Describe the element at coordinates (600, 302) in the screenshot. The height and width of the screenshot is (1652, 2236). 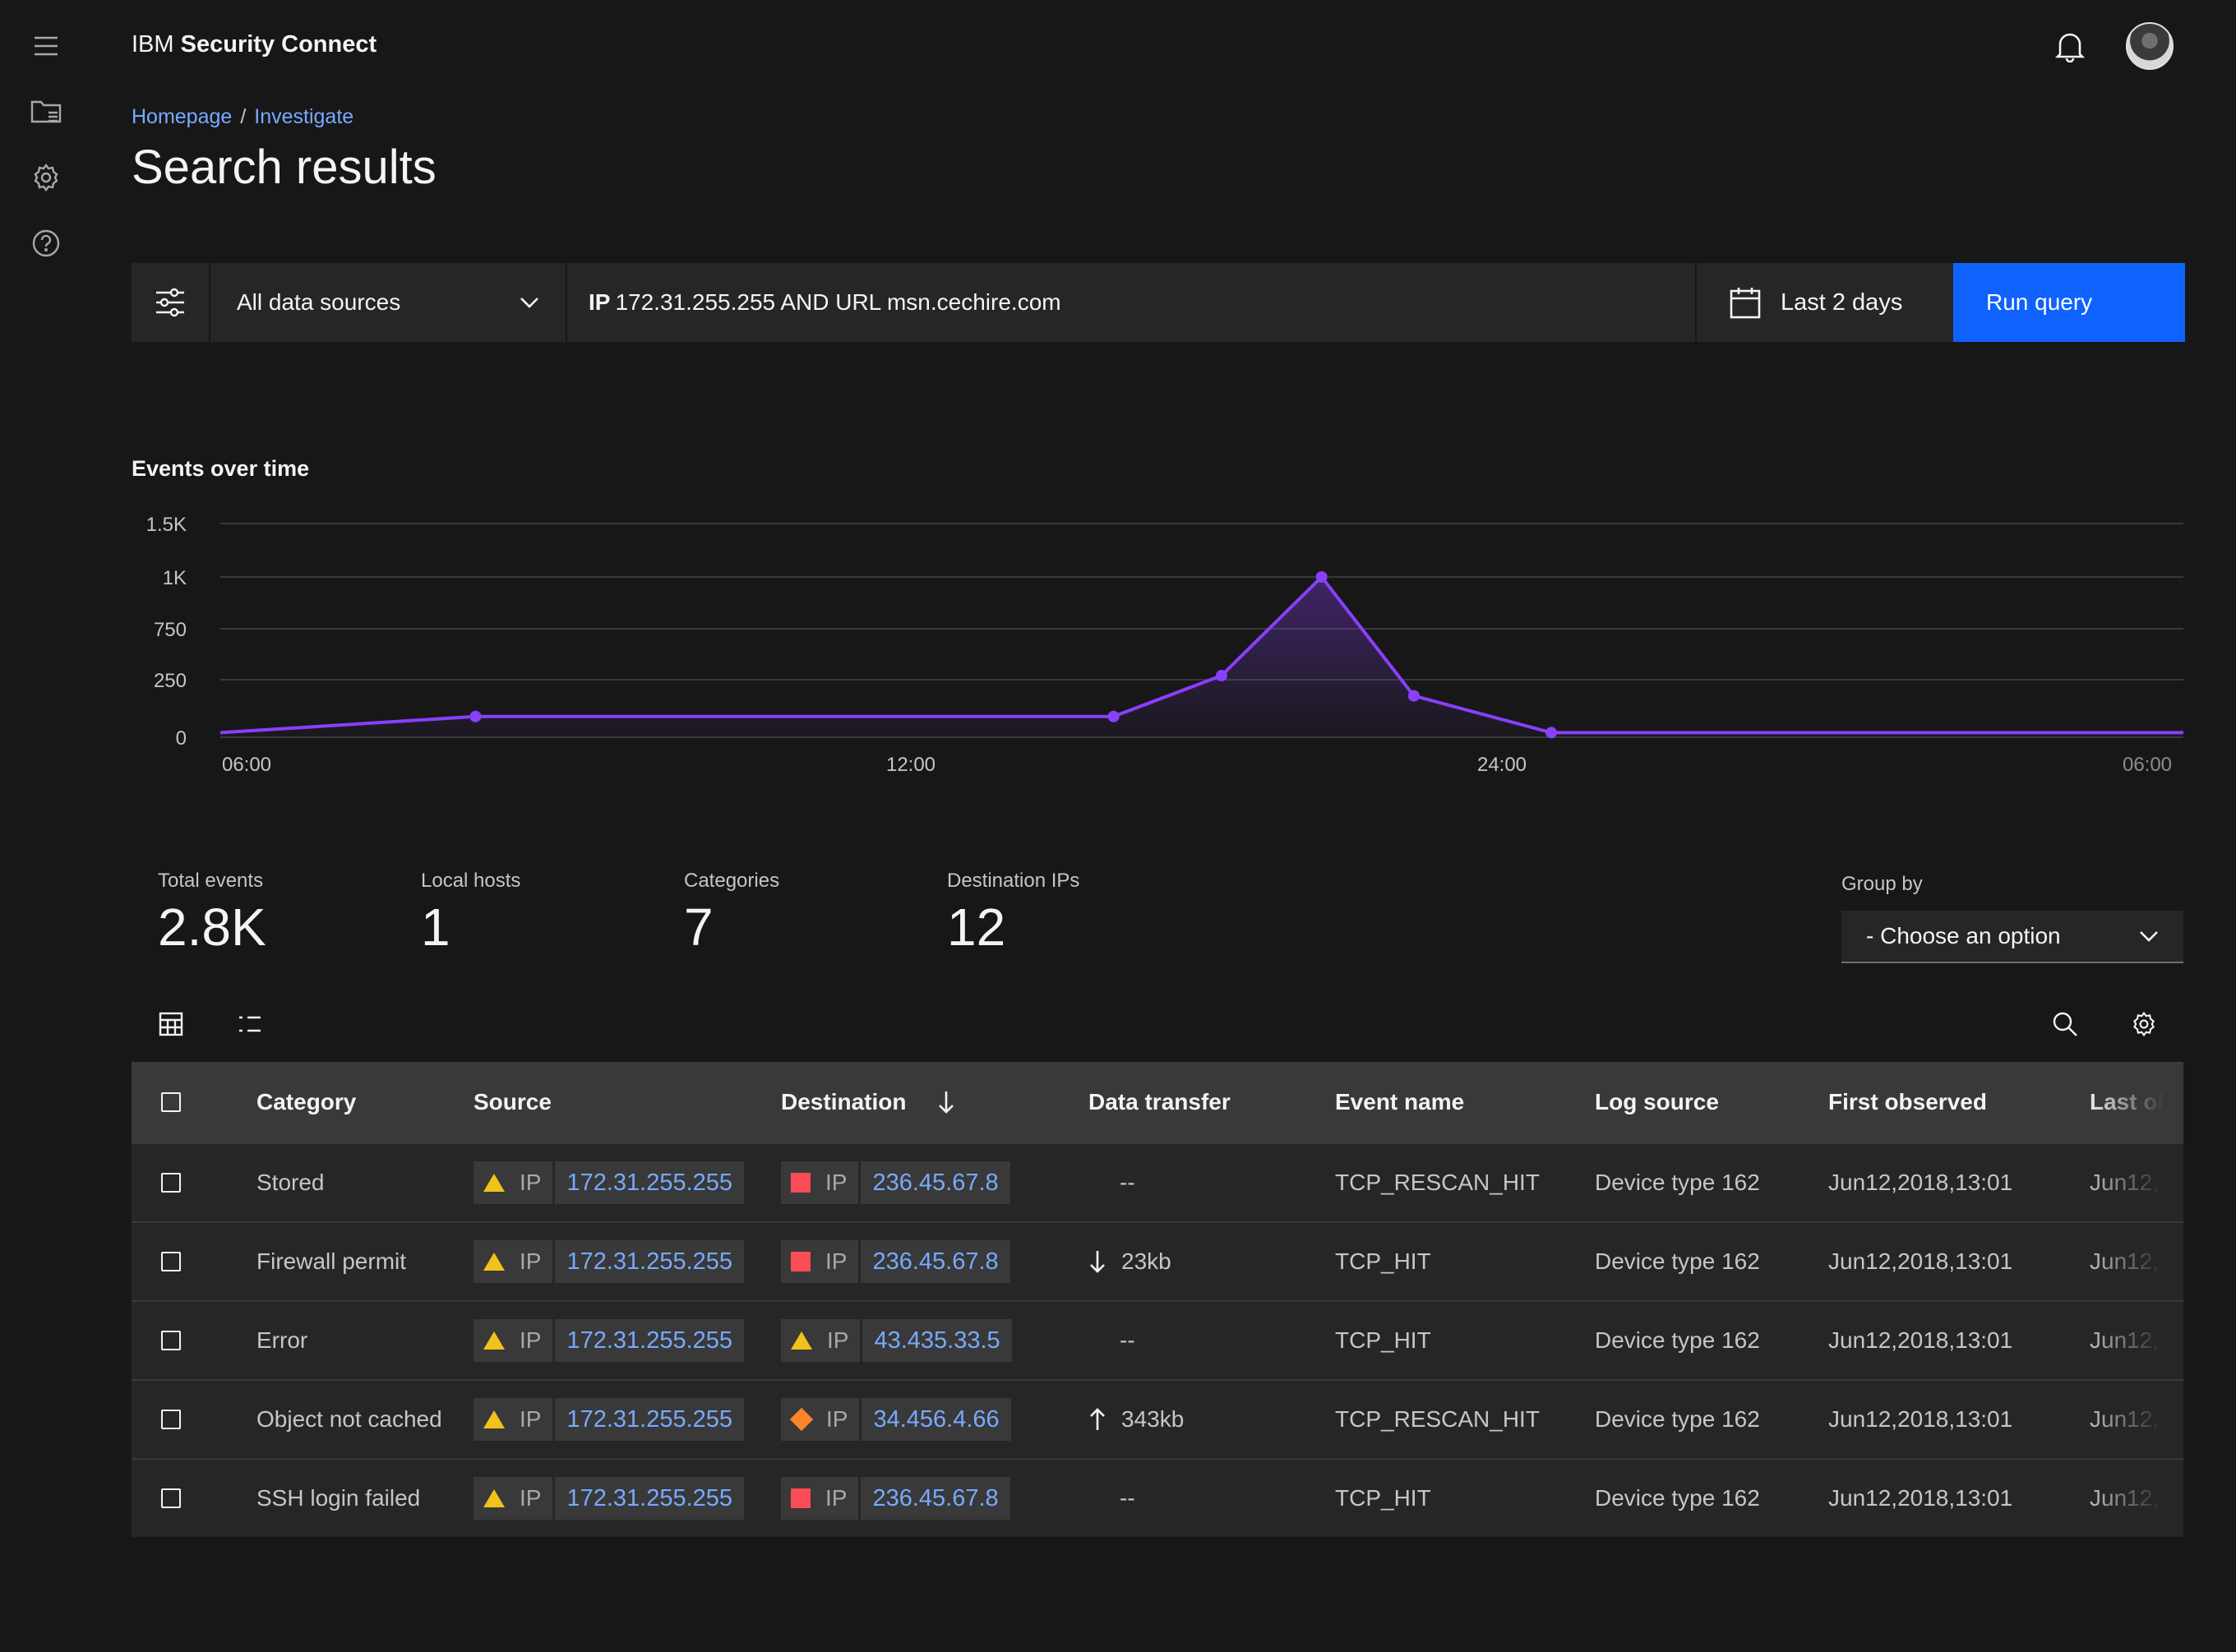
I see `query-key: IP` at that location.